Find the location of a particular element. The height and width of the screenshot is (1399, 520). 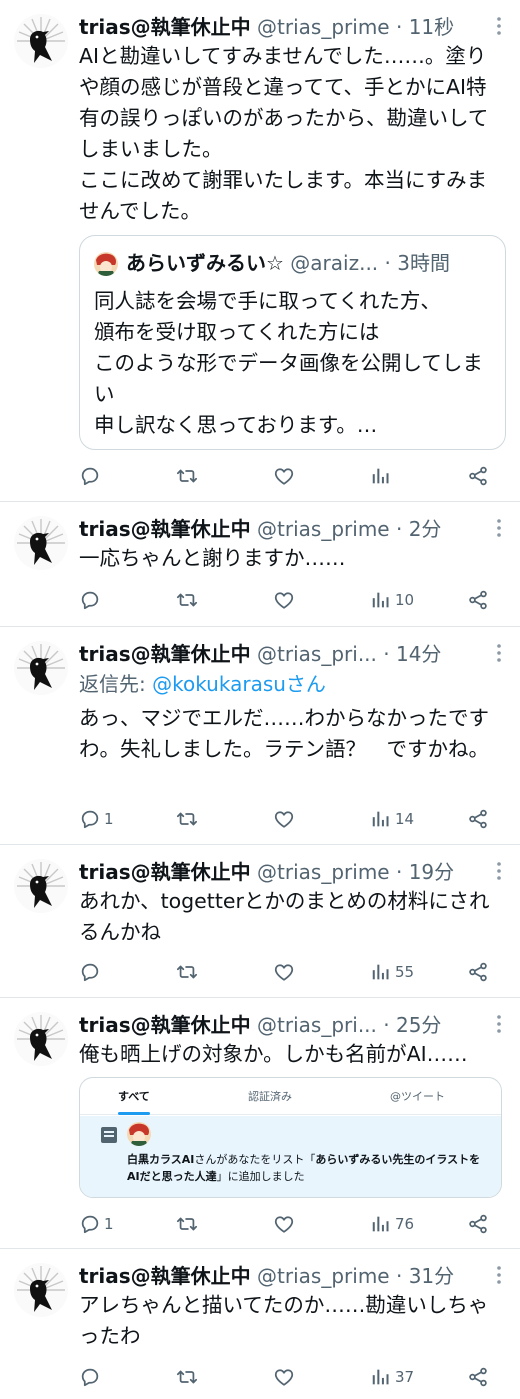

views-button: 76 is located at coordinates (392, 1224).